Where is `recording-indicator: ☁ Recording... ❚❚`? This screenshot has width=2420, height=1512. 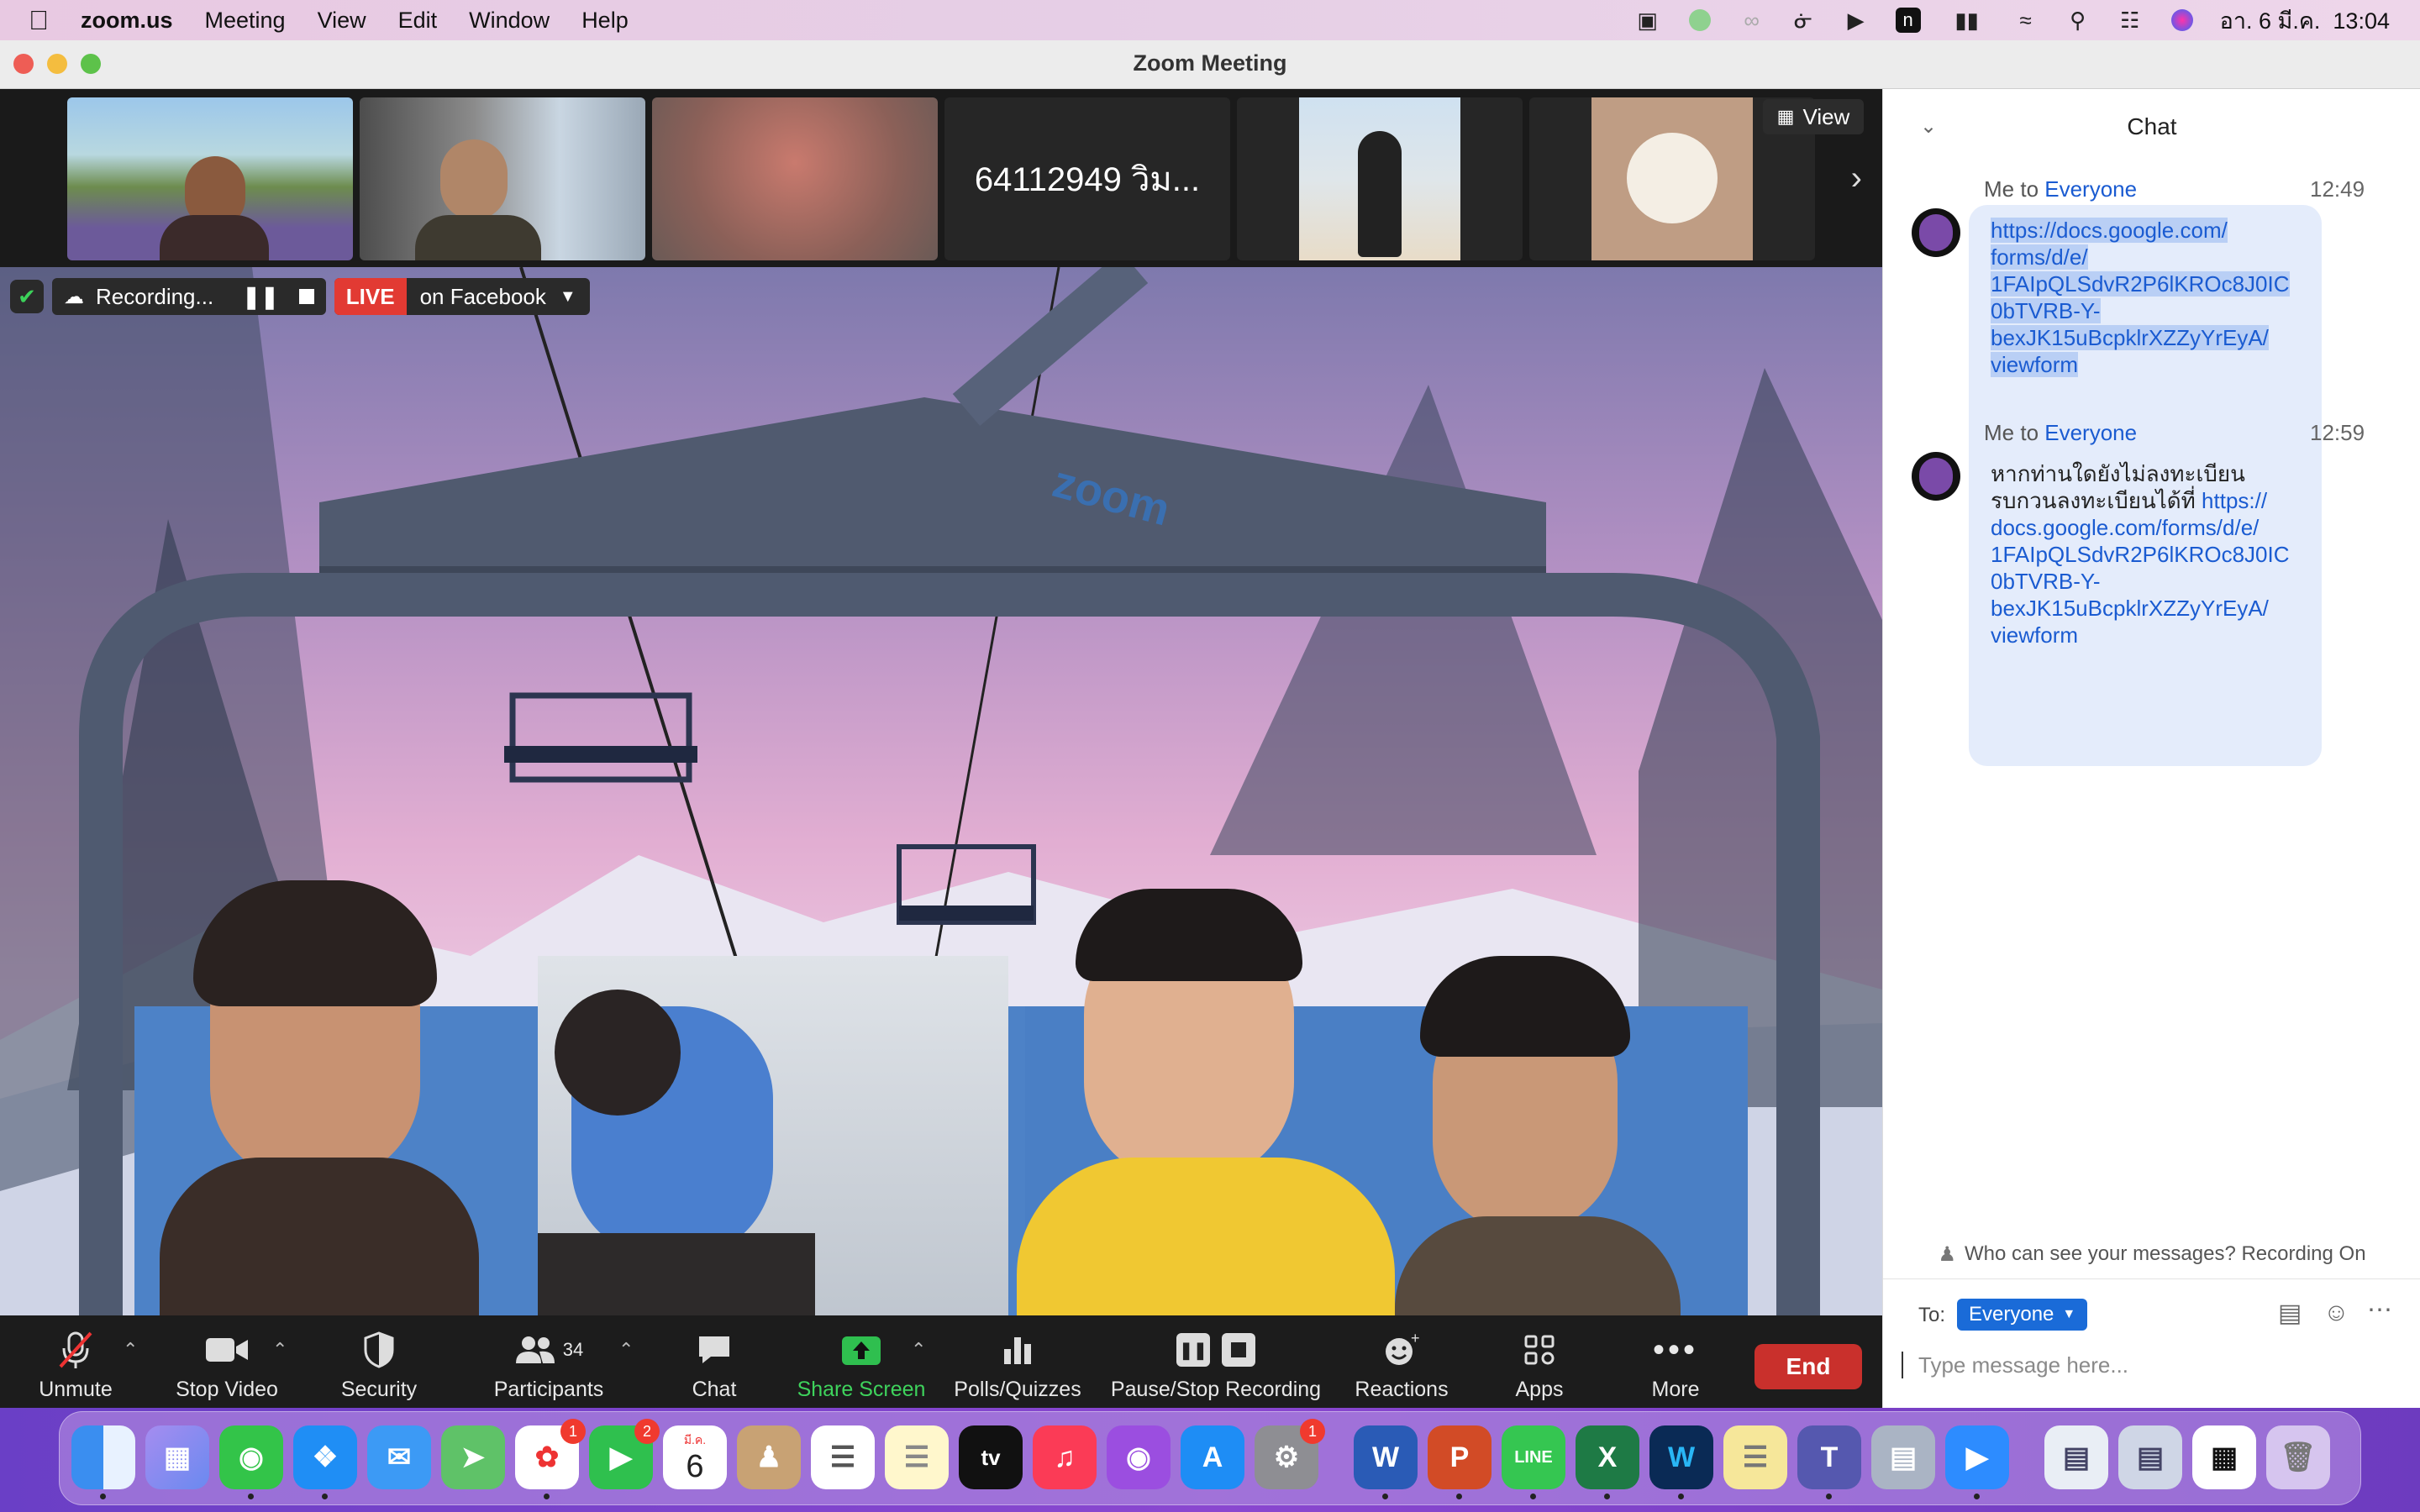 recording-indicator: ☁ Recording... ❚❚ is located at coordinates (189, 296).